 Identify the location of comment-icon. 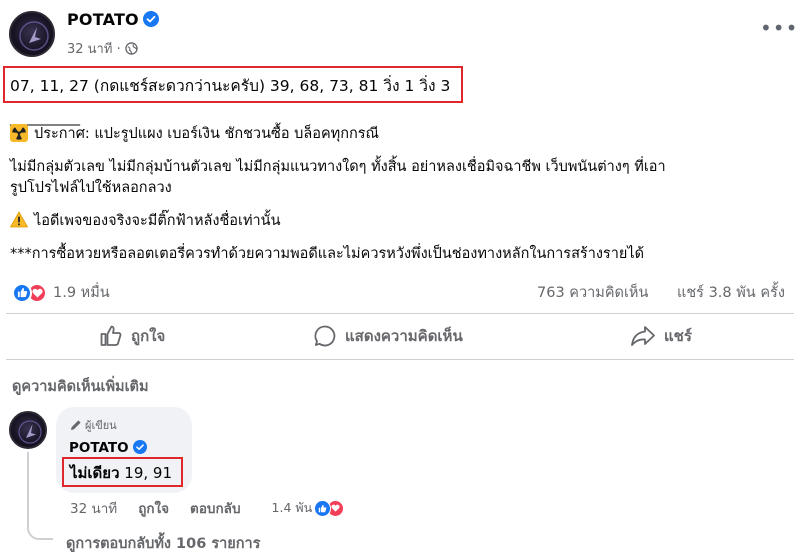
(325, 336).